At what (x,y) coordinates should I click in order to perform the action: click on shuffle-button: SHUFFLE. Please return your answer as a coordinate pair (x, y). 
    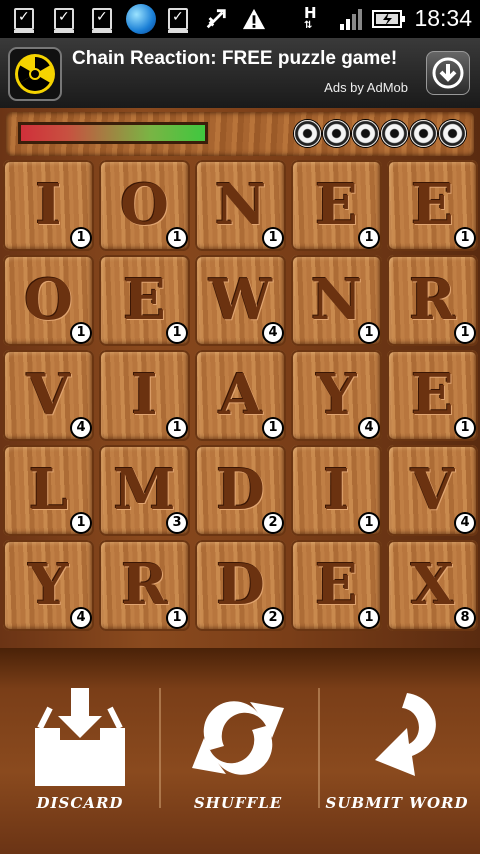
    Looking at the image, I should click on (238, 758).